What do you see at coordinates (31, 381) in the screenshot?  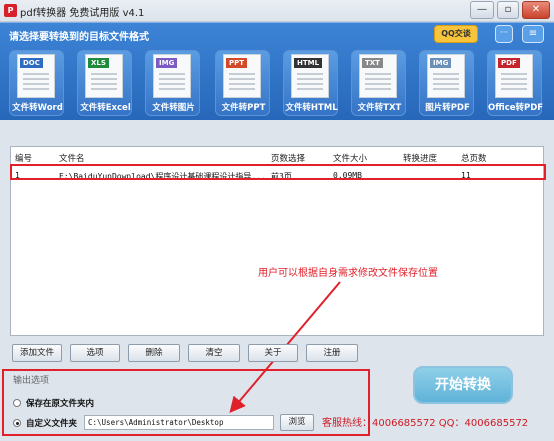 I see `output-legend: 输出选项` at bounding box center [31, 381].